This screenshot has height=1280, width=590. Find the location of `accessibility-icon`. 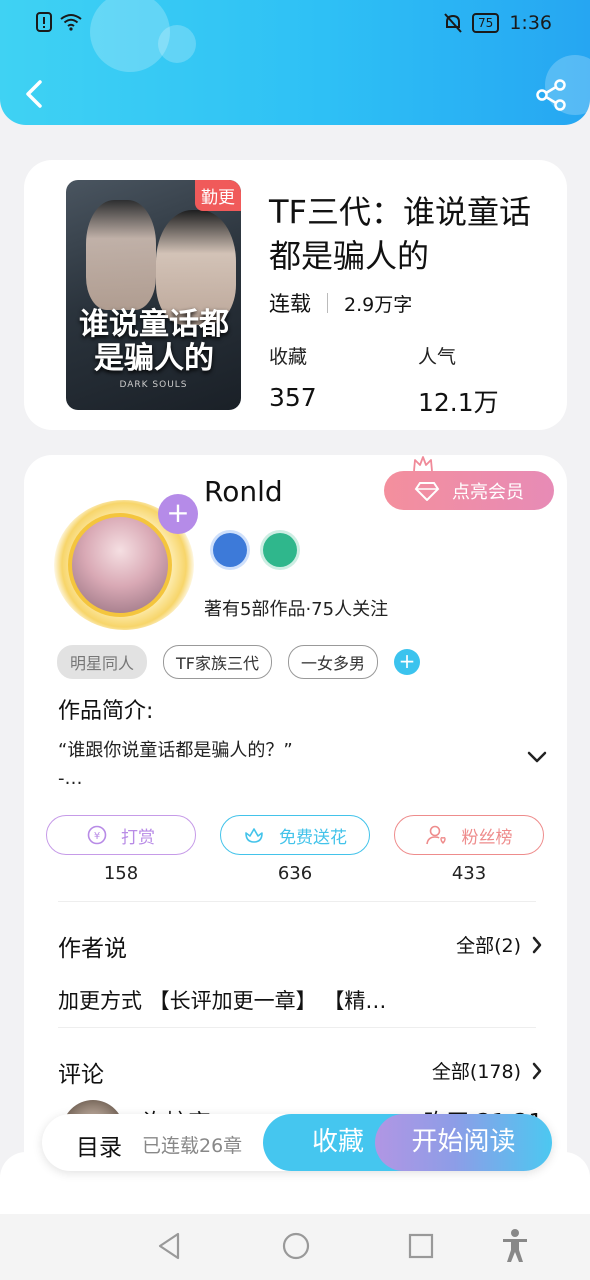

accessibility-icon is located at coordinates (515, 1246).